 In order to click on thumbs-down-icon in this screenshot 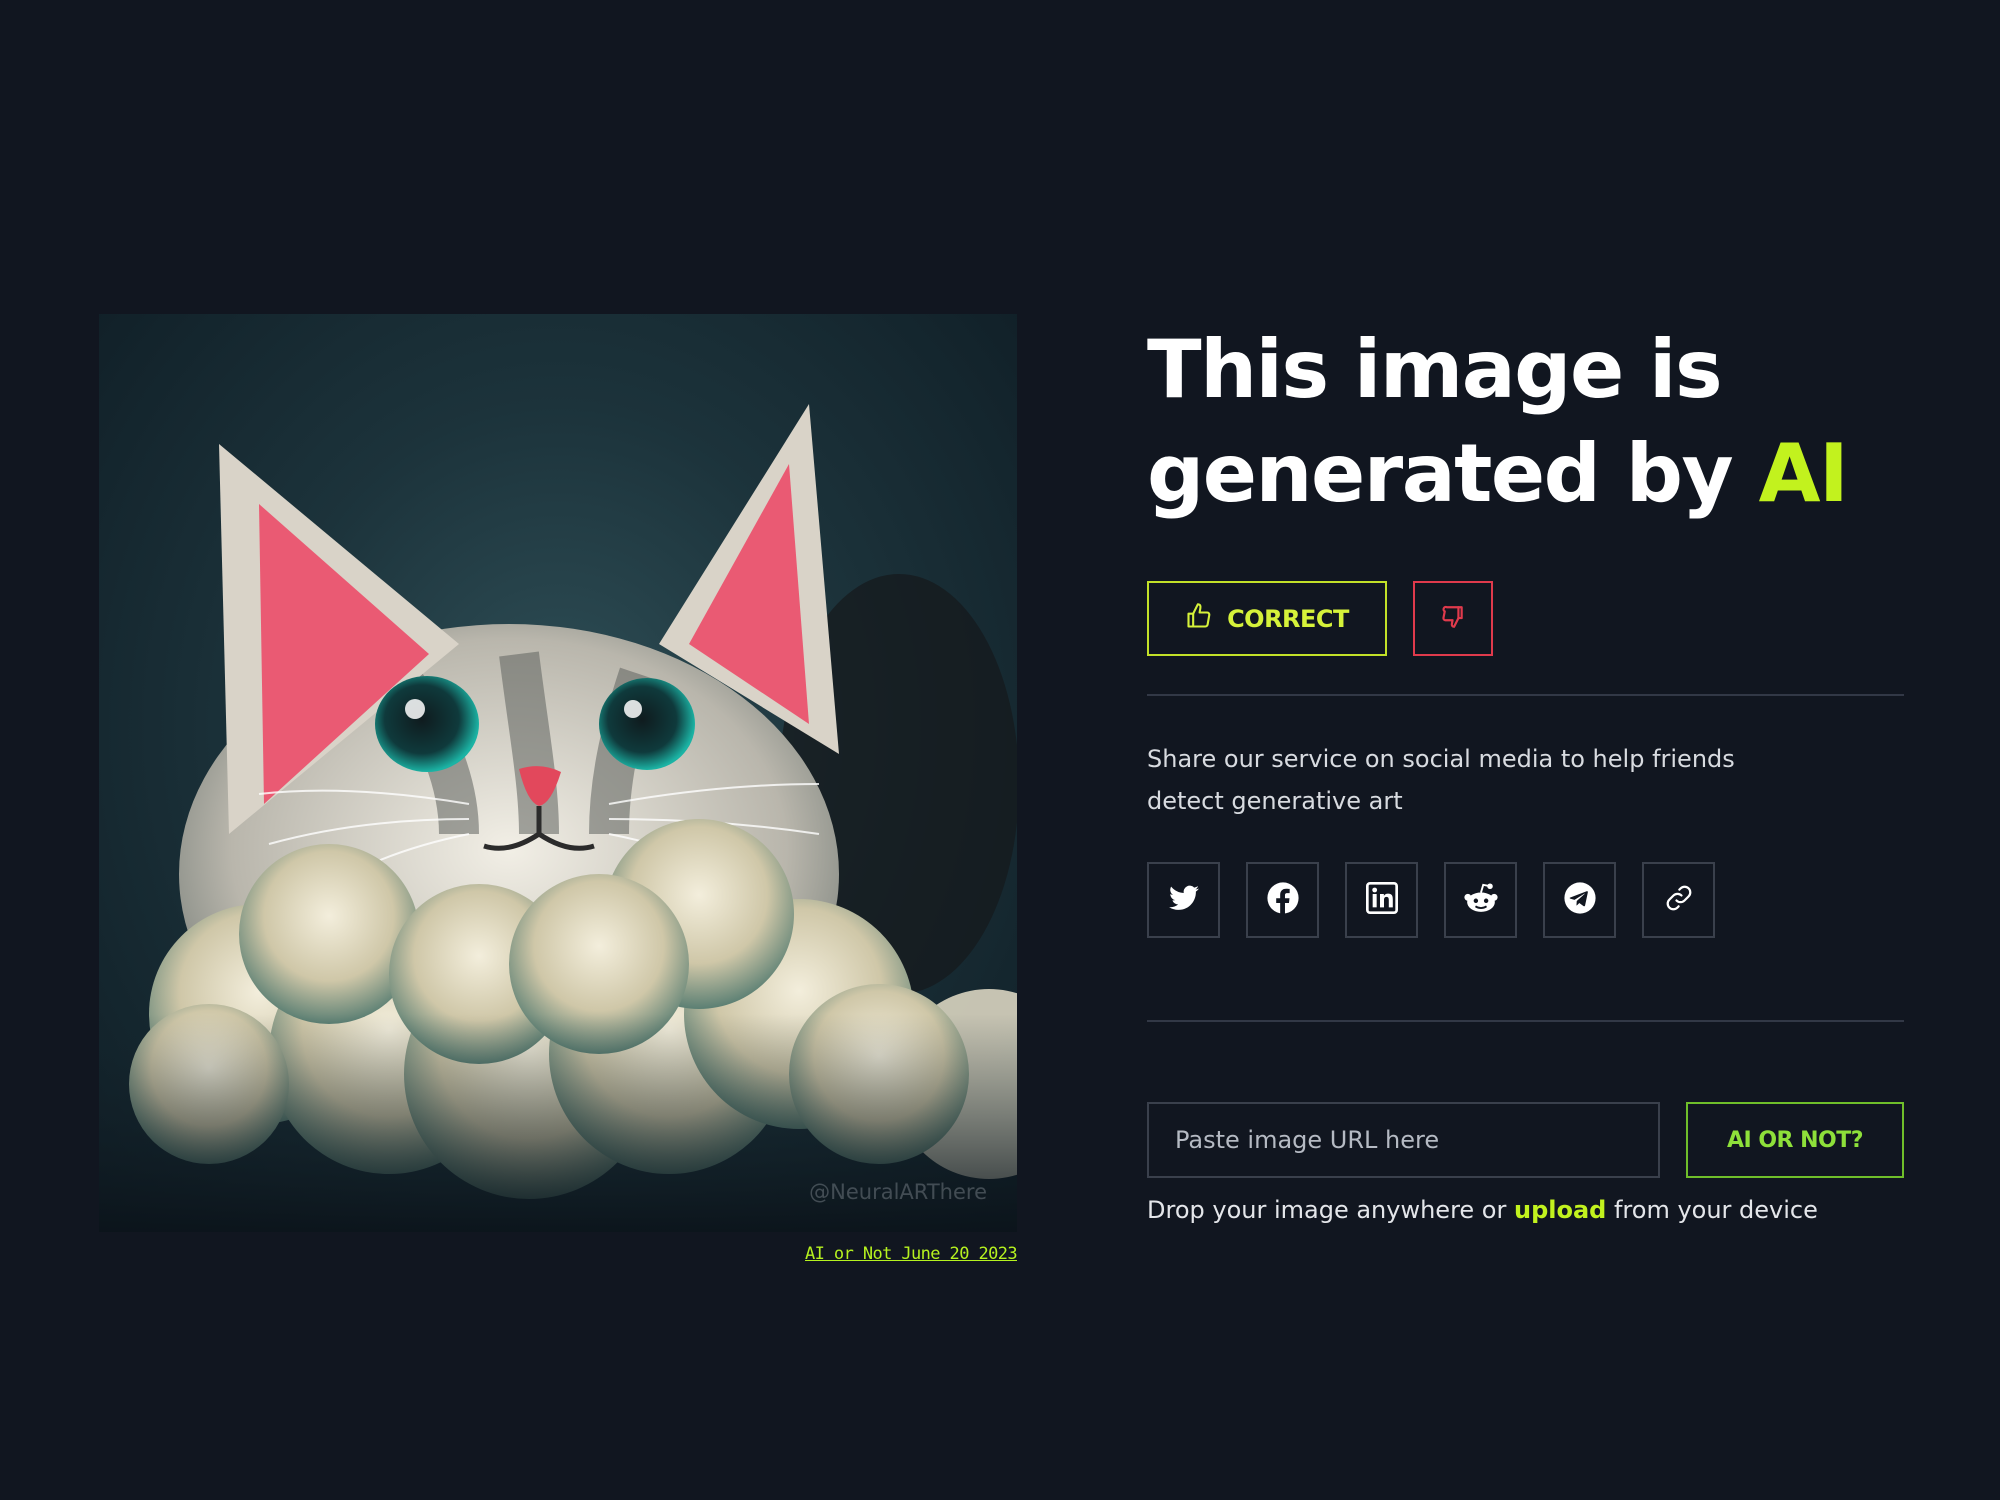, I will do `click(1453, 618)`.